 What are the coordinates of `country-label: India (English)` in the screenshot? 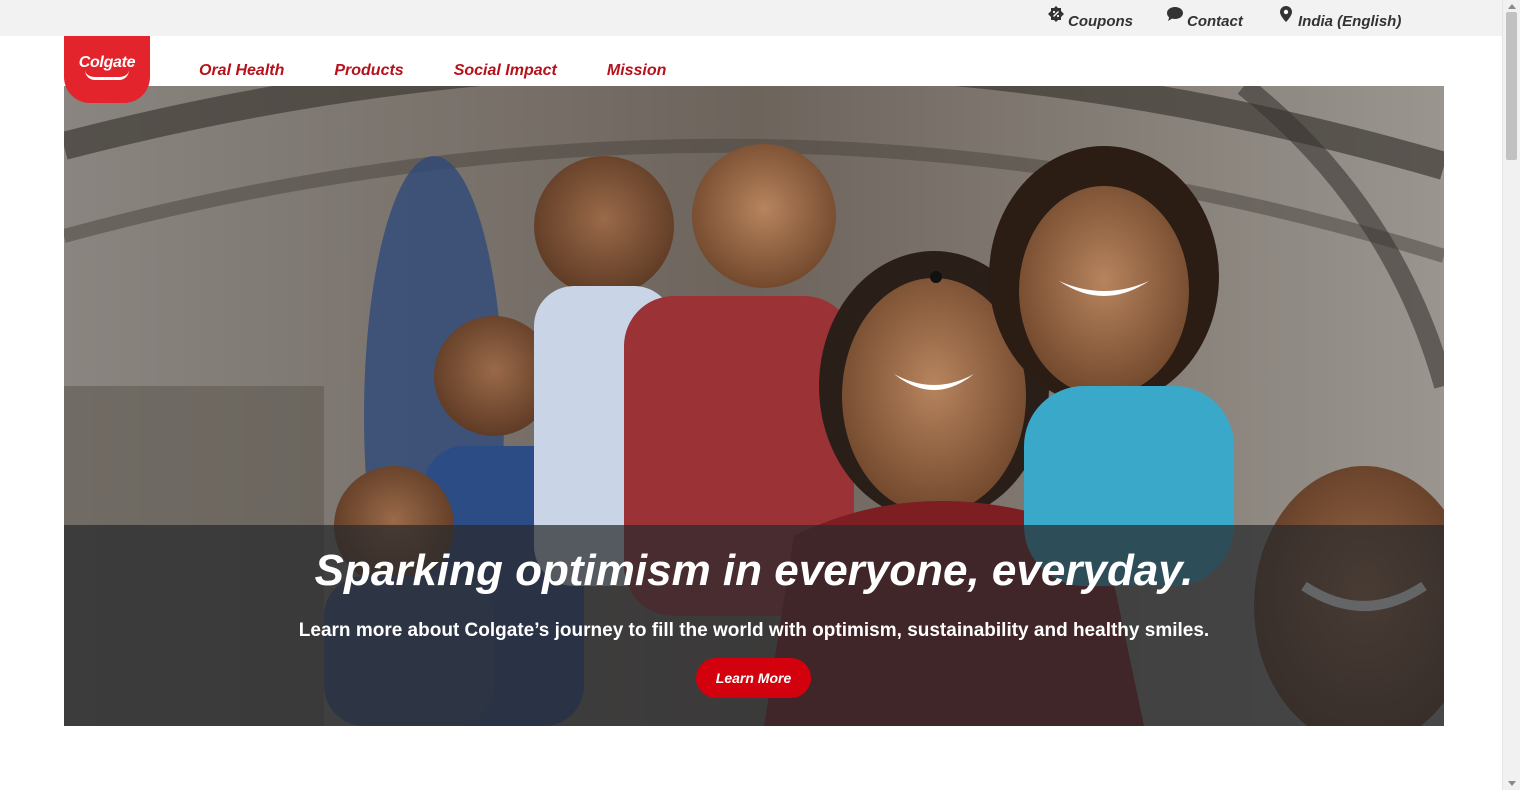 It's located at (1350, 21).